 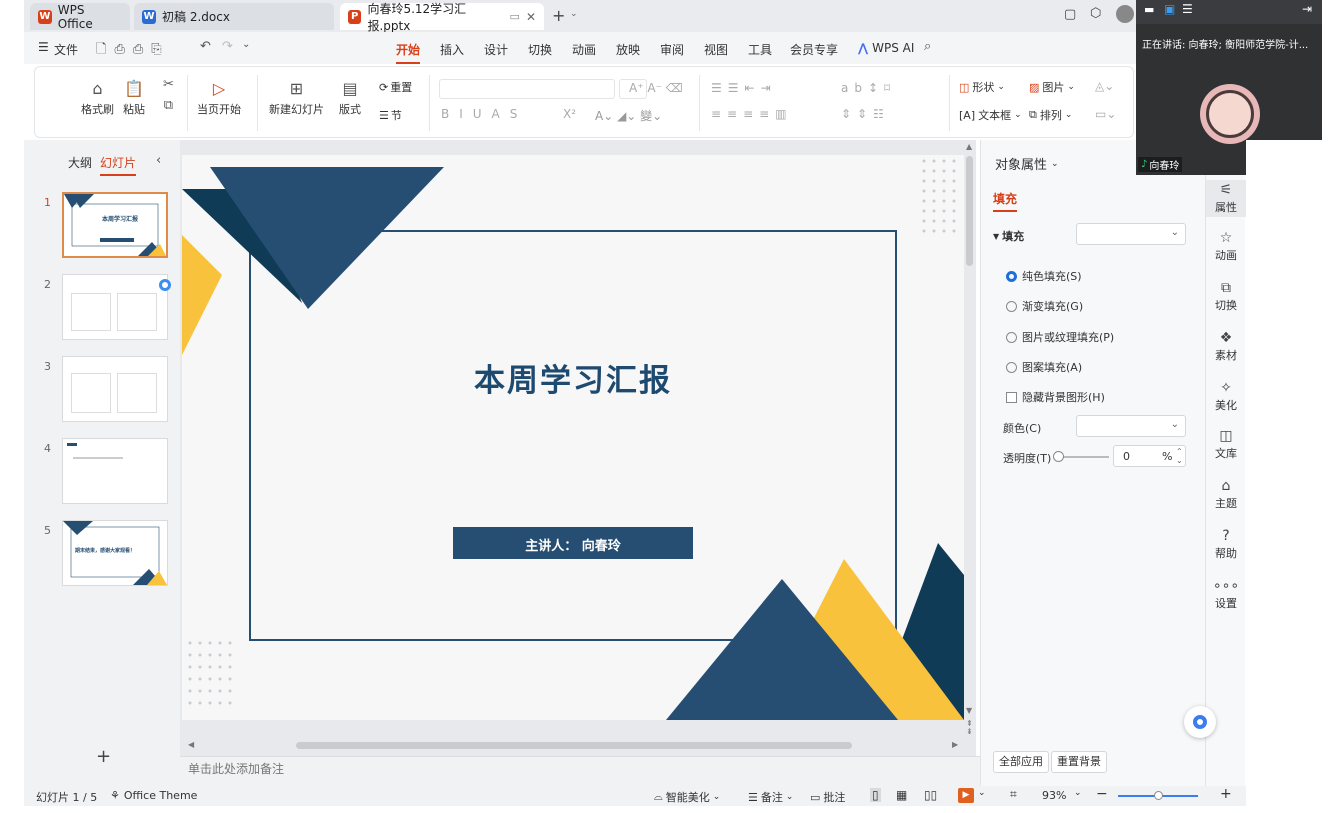 I want to click on close-icon: ✕, so click(x=531, y=17).